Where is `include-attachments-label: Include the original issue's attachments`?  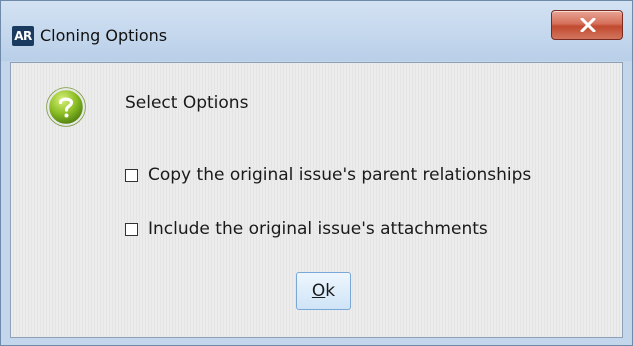 include-attachments-label: Include the original issue's attachments is located at coordinates (318, 229).